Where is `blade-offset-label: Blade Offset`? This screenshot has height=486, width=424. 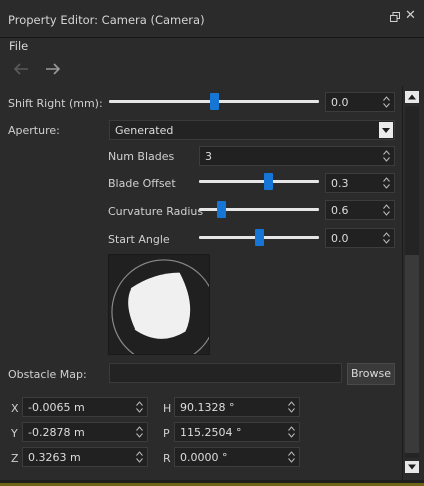 blade-offset-label: Blade Offset is located at coordinates (142, 183).